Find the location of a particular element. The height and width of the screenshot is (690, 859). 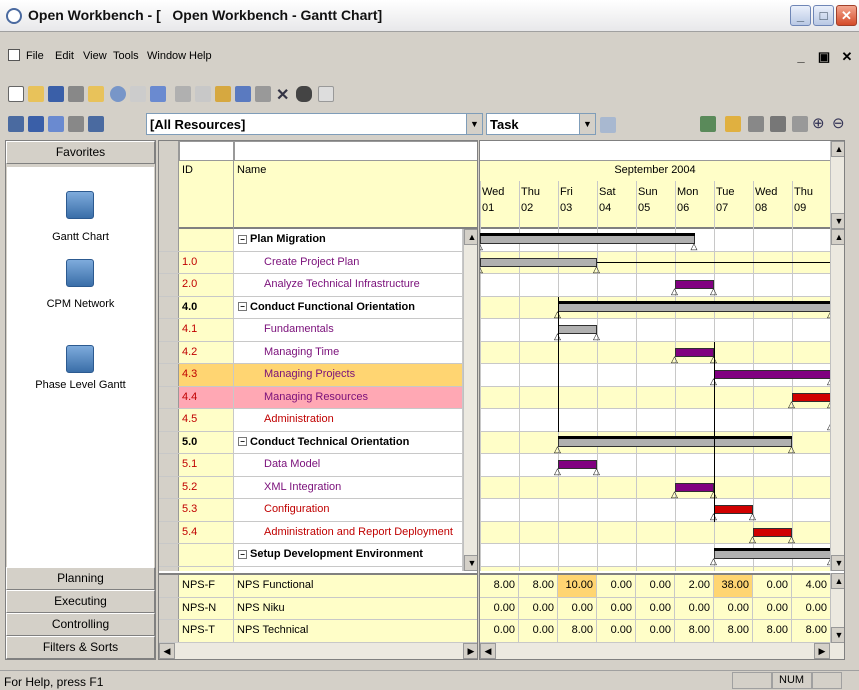

grid-horizontal-scrollbar: ◀ ▶ is located at coordinates (318, 651).